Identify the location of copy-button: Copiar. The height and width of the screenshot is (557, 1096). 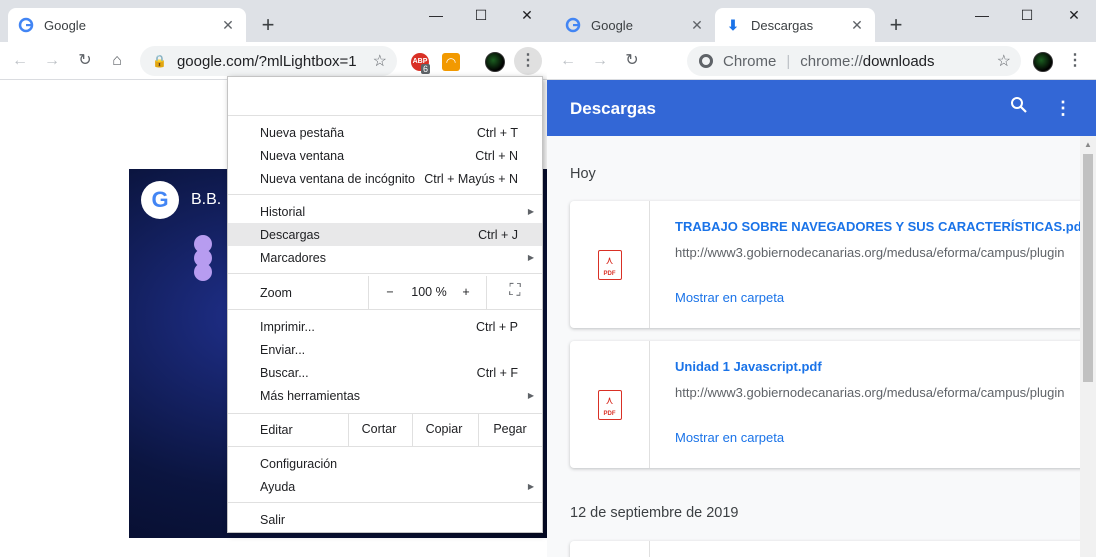
(444, 429).